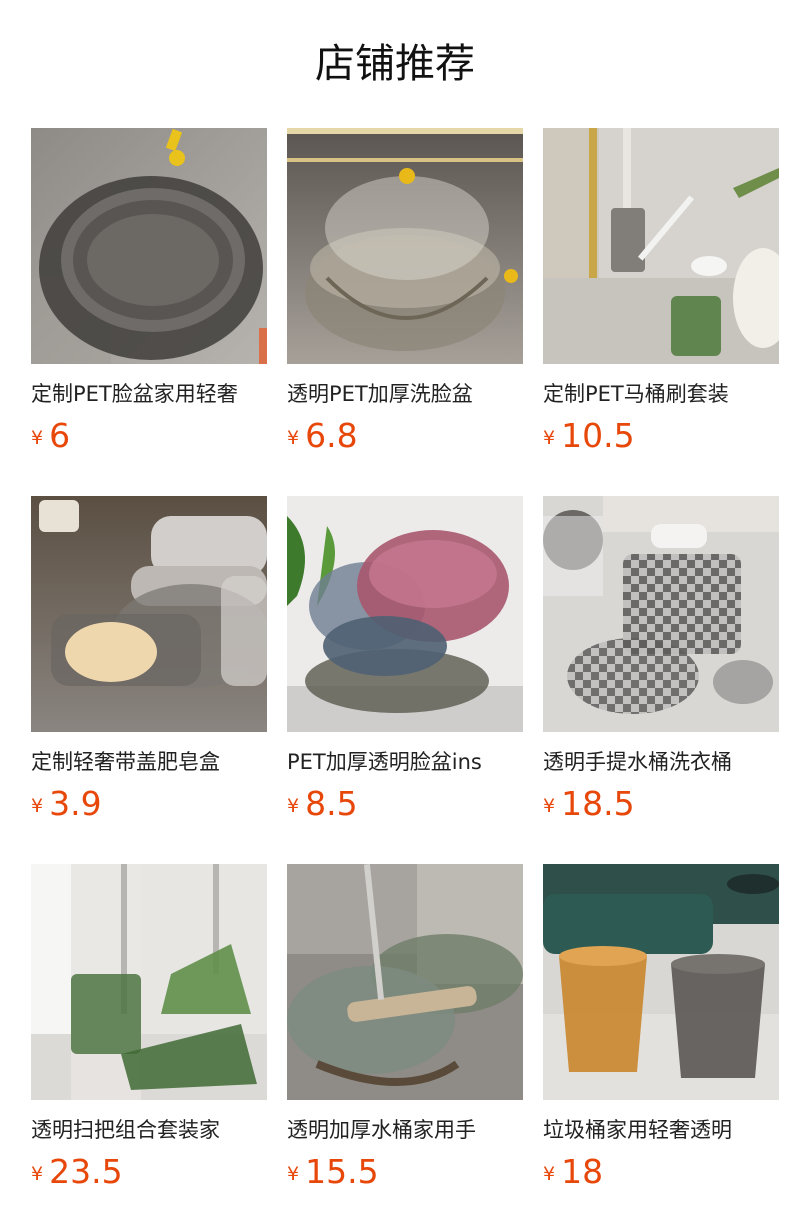 Image resolution: width=790 pixels, height=1232 pixels. Describe the element at coordinates (405, 1130) in the screenshot. I see `product-name: 透明加厚水桶家用手` at that location.